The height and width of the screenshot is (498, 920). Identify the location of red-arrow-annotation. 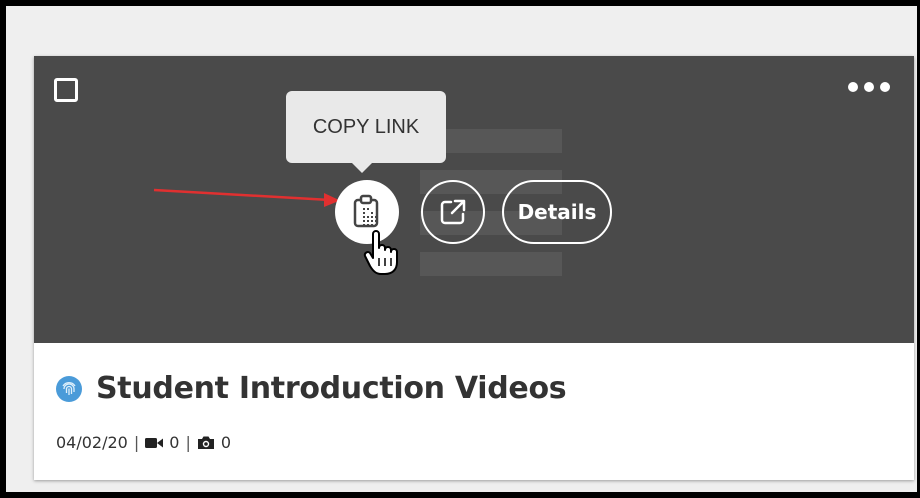
(246, 197).